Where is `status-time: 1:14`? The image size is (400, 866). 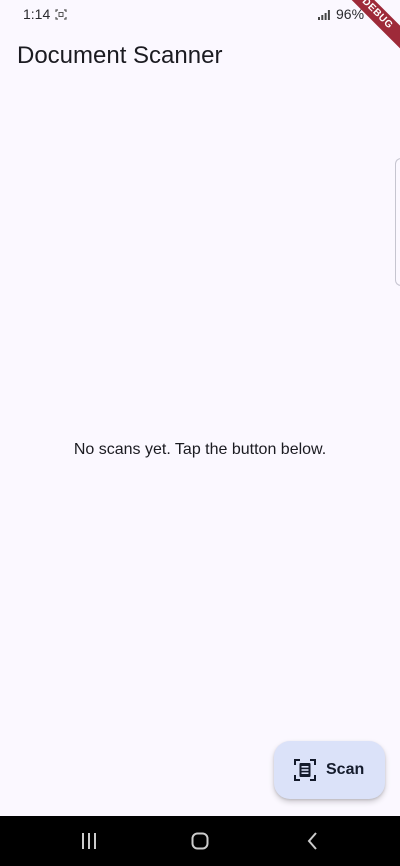 status-time: 1:14 is located at coordinates (37, 14).